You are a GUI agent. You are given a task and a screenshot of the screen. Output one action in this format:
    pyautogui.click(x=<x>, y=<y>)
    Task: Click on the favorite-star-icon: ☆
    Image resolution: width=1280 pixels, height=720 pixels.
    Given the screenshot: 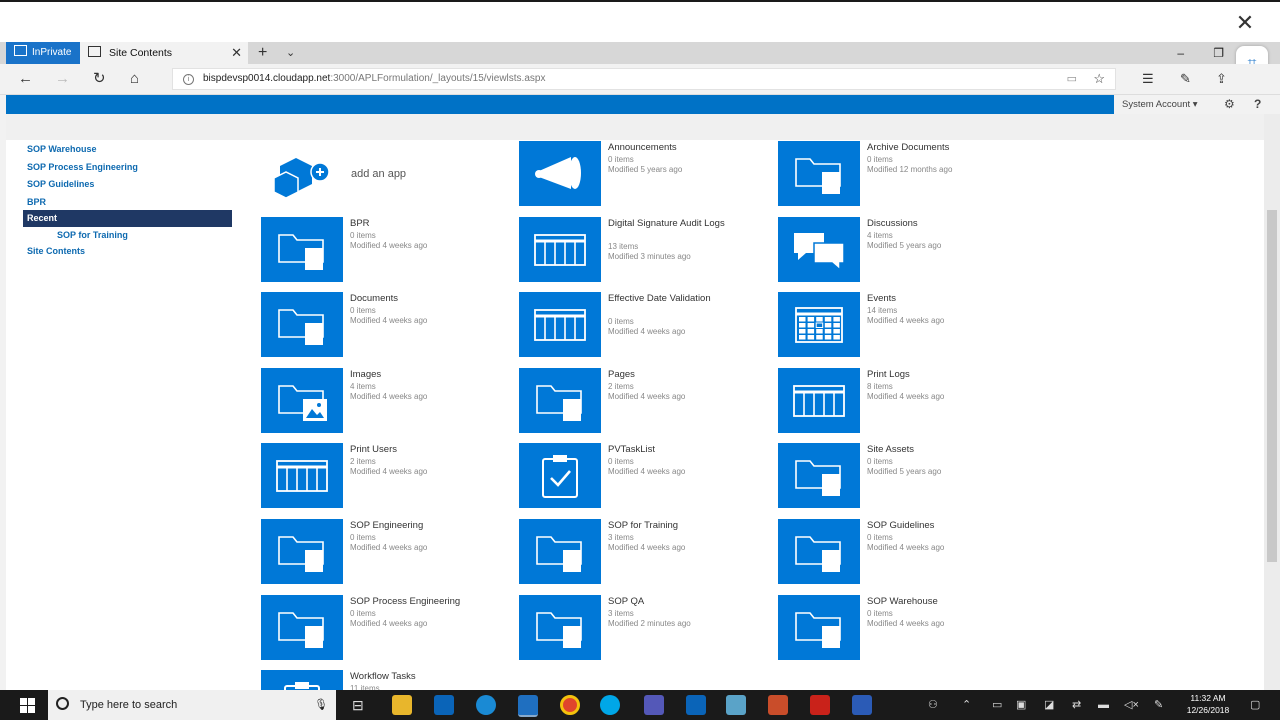 What is the action you would take?
    pyautogui.click(x=1099, y=79)
    